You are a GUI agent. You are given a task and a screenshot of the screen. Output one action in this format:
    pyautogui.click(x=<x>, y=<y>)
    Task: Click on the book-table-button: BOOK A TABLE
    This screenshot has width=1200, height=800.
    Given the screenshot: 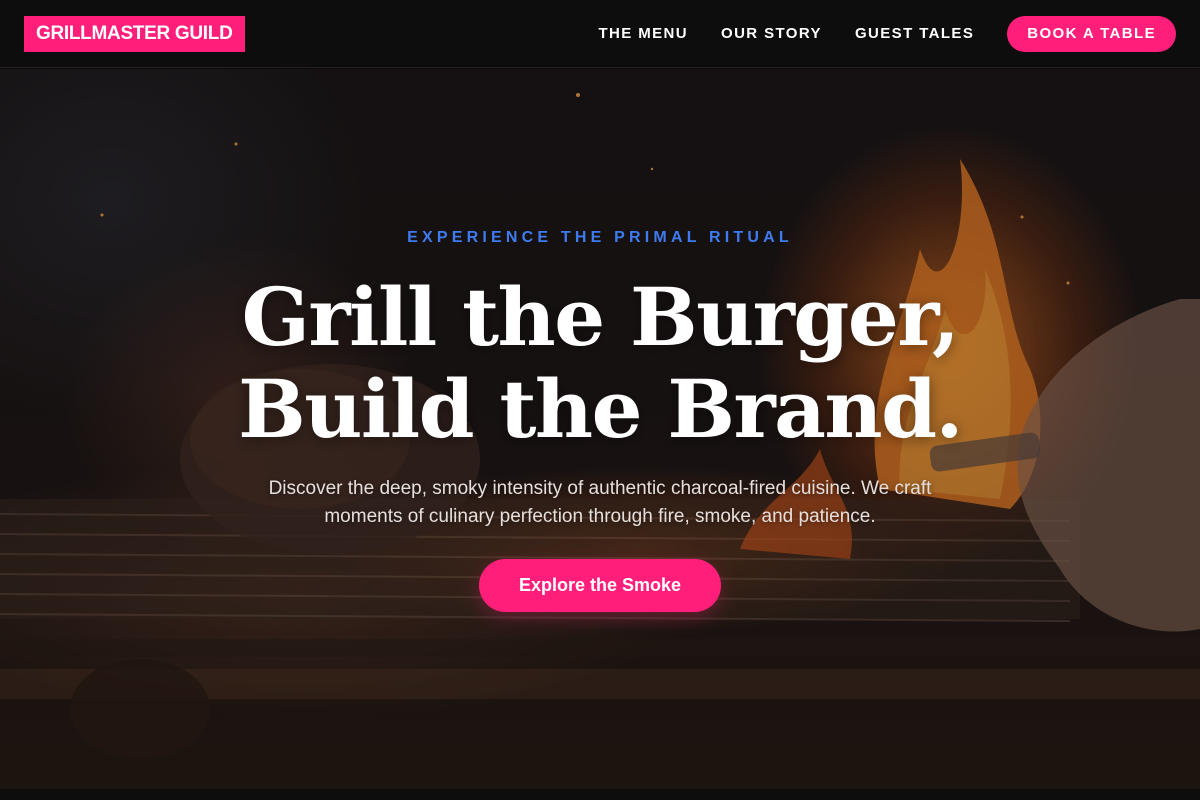 What is the action you would take?
    pyautogui.click(x=1091, y=33)
    